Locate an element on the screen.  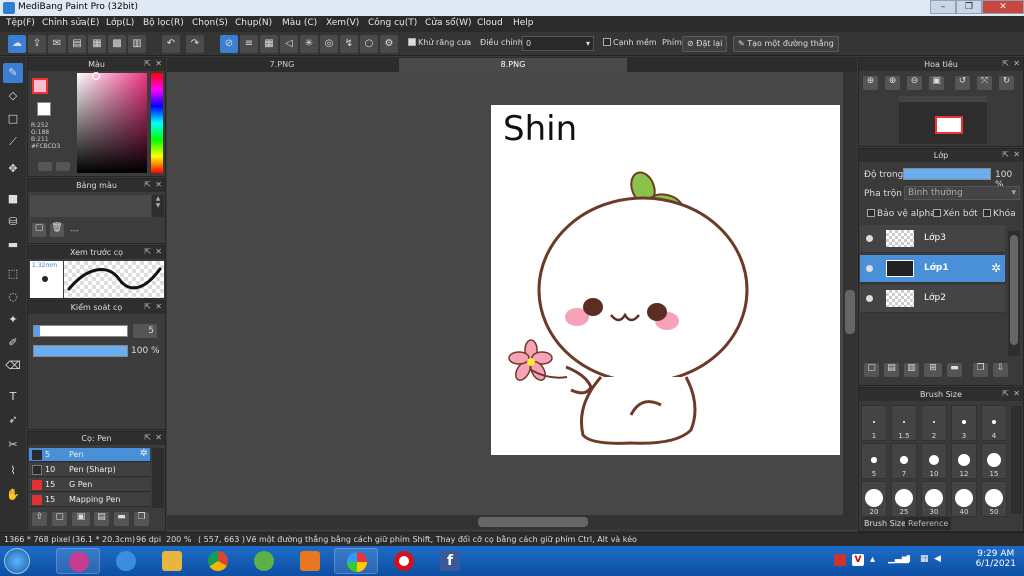
tab-8-png: 8.PNG is located at coordinates (513, 65).